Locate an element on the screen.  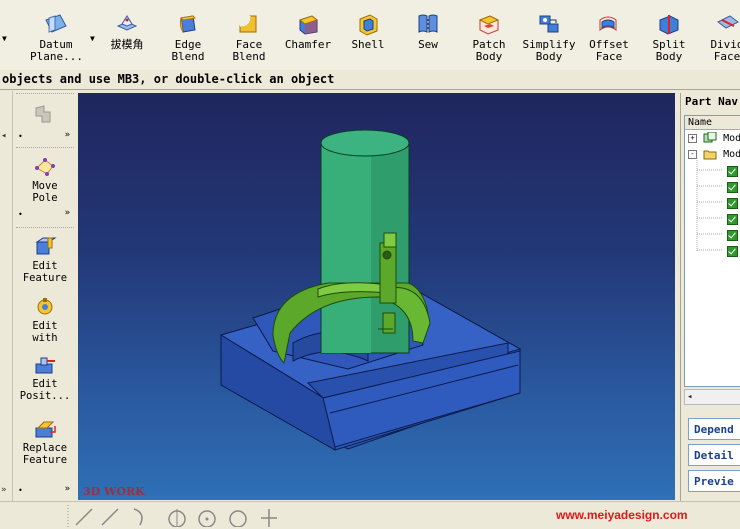
edge-blend-button: Edge Blend is located at coordinates (188, 38).